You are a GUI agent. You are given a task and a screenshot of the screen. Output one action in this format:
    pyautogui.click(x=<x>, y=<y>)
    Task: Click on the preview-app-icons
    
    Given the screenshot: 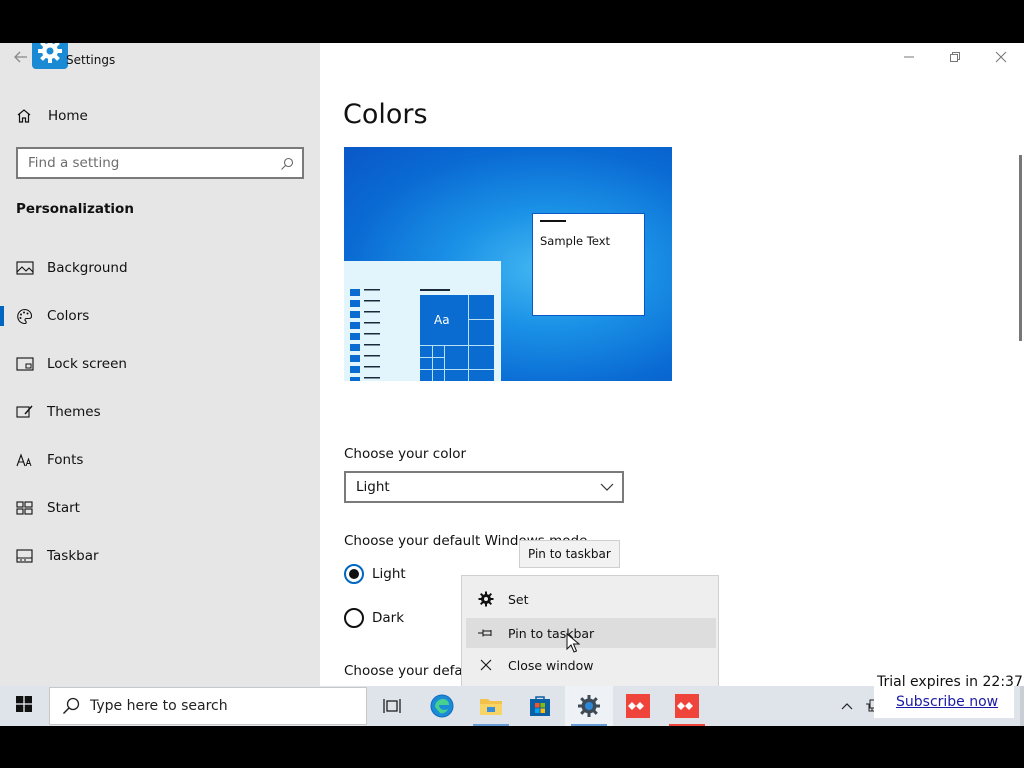 What is the action you would take?
    pyautogui.click(x=355, y=335)
    